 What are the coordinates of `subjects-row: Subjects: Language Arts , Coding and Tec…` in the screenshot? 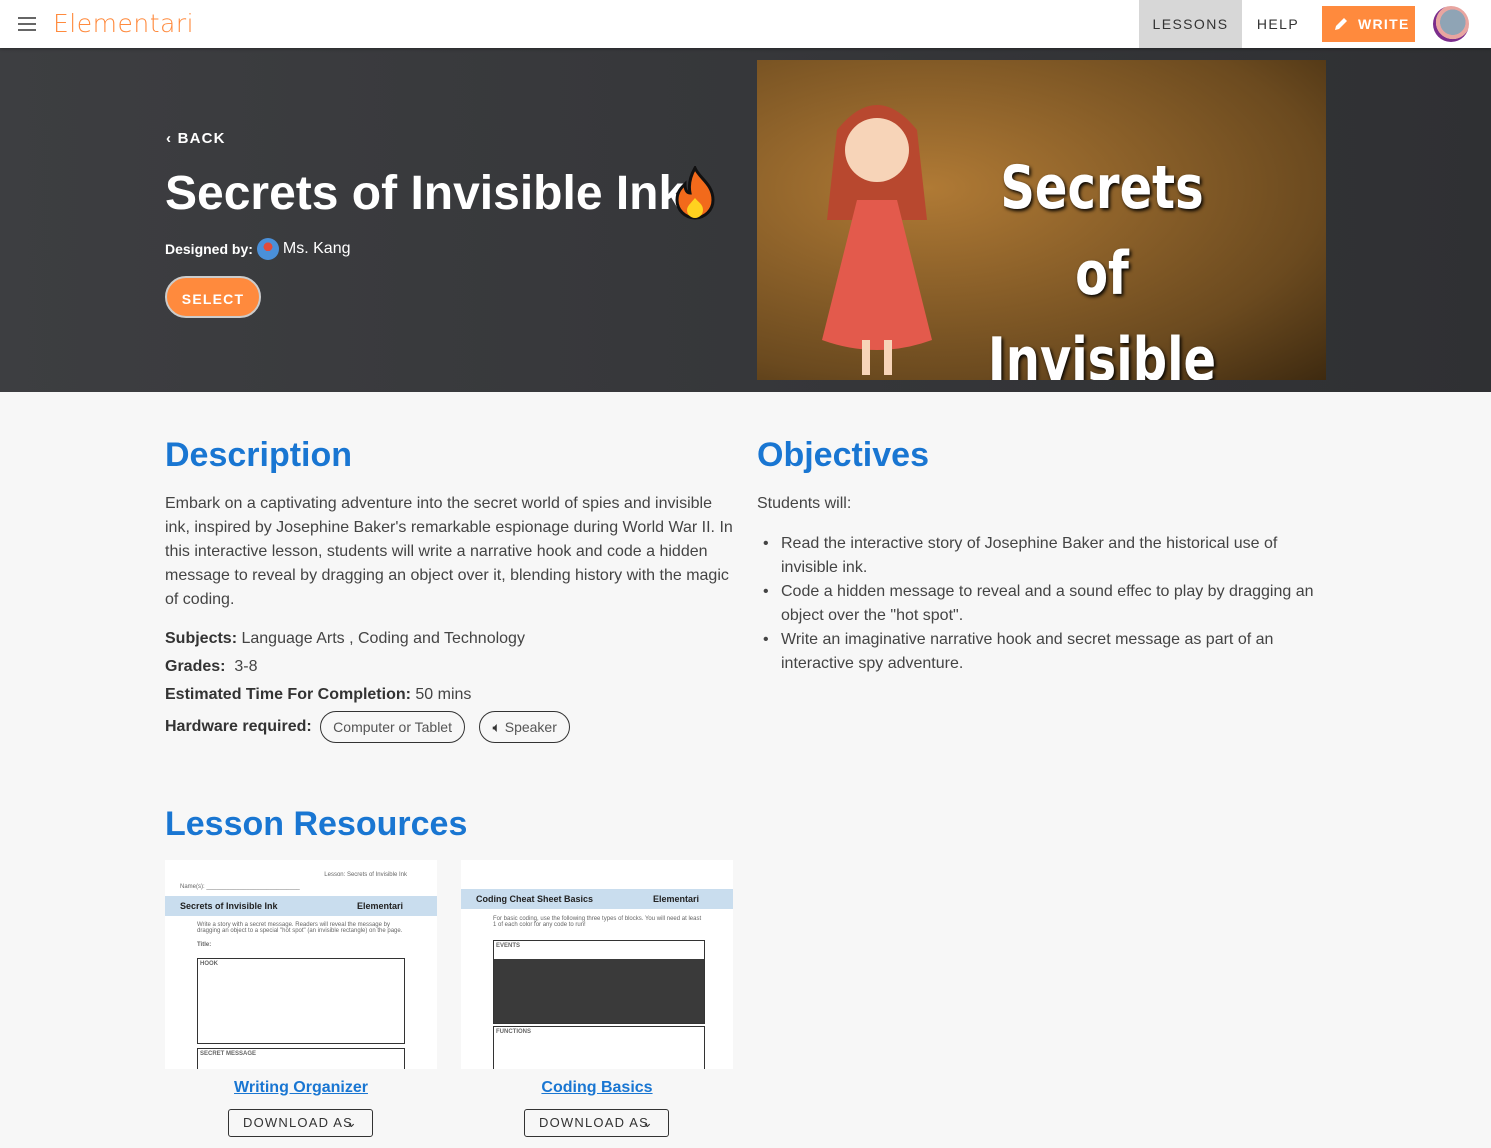 It's located at (345, 639).